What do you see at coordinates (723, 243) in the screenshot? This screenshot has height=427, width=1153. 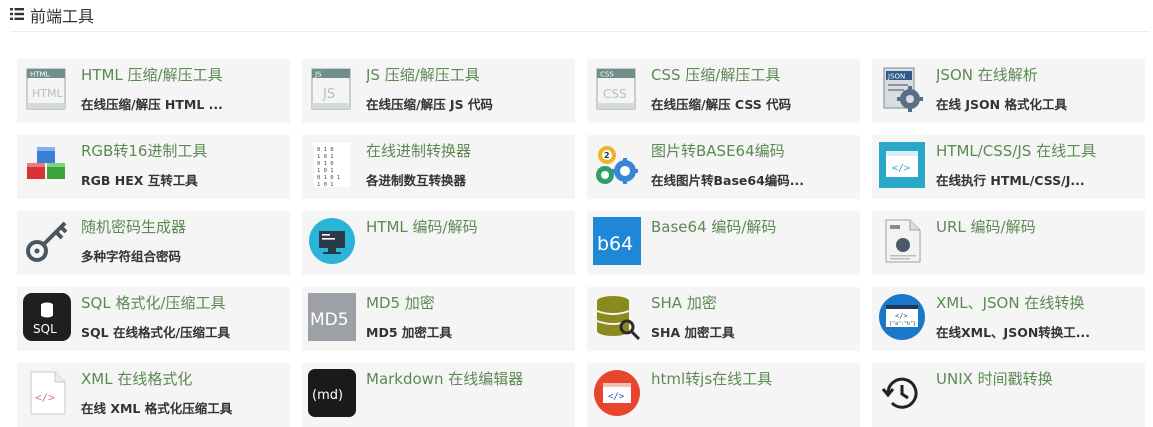 I see `tool-base64: b64 Base64 编码/解码` at bounding box center [723, 243].